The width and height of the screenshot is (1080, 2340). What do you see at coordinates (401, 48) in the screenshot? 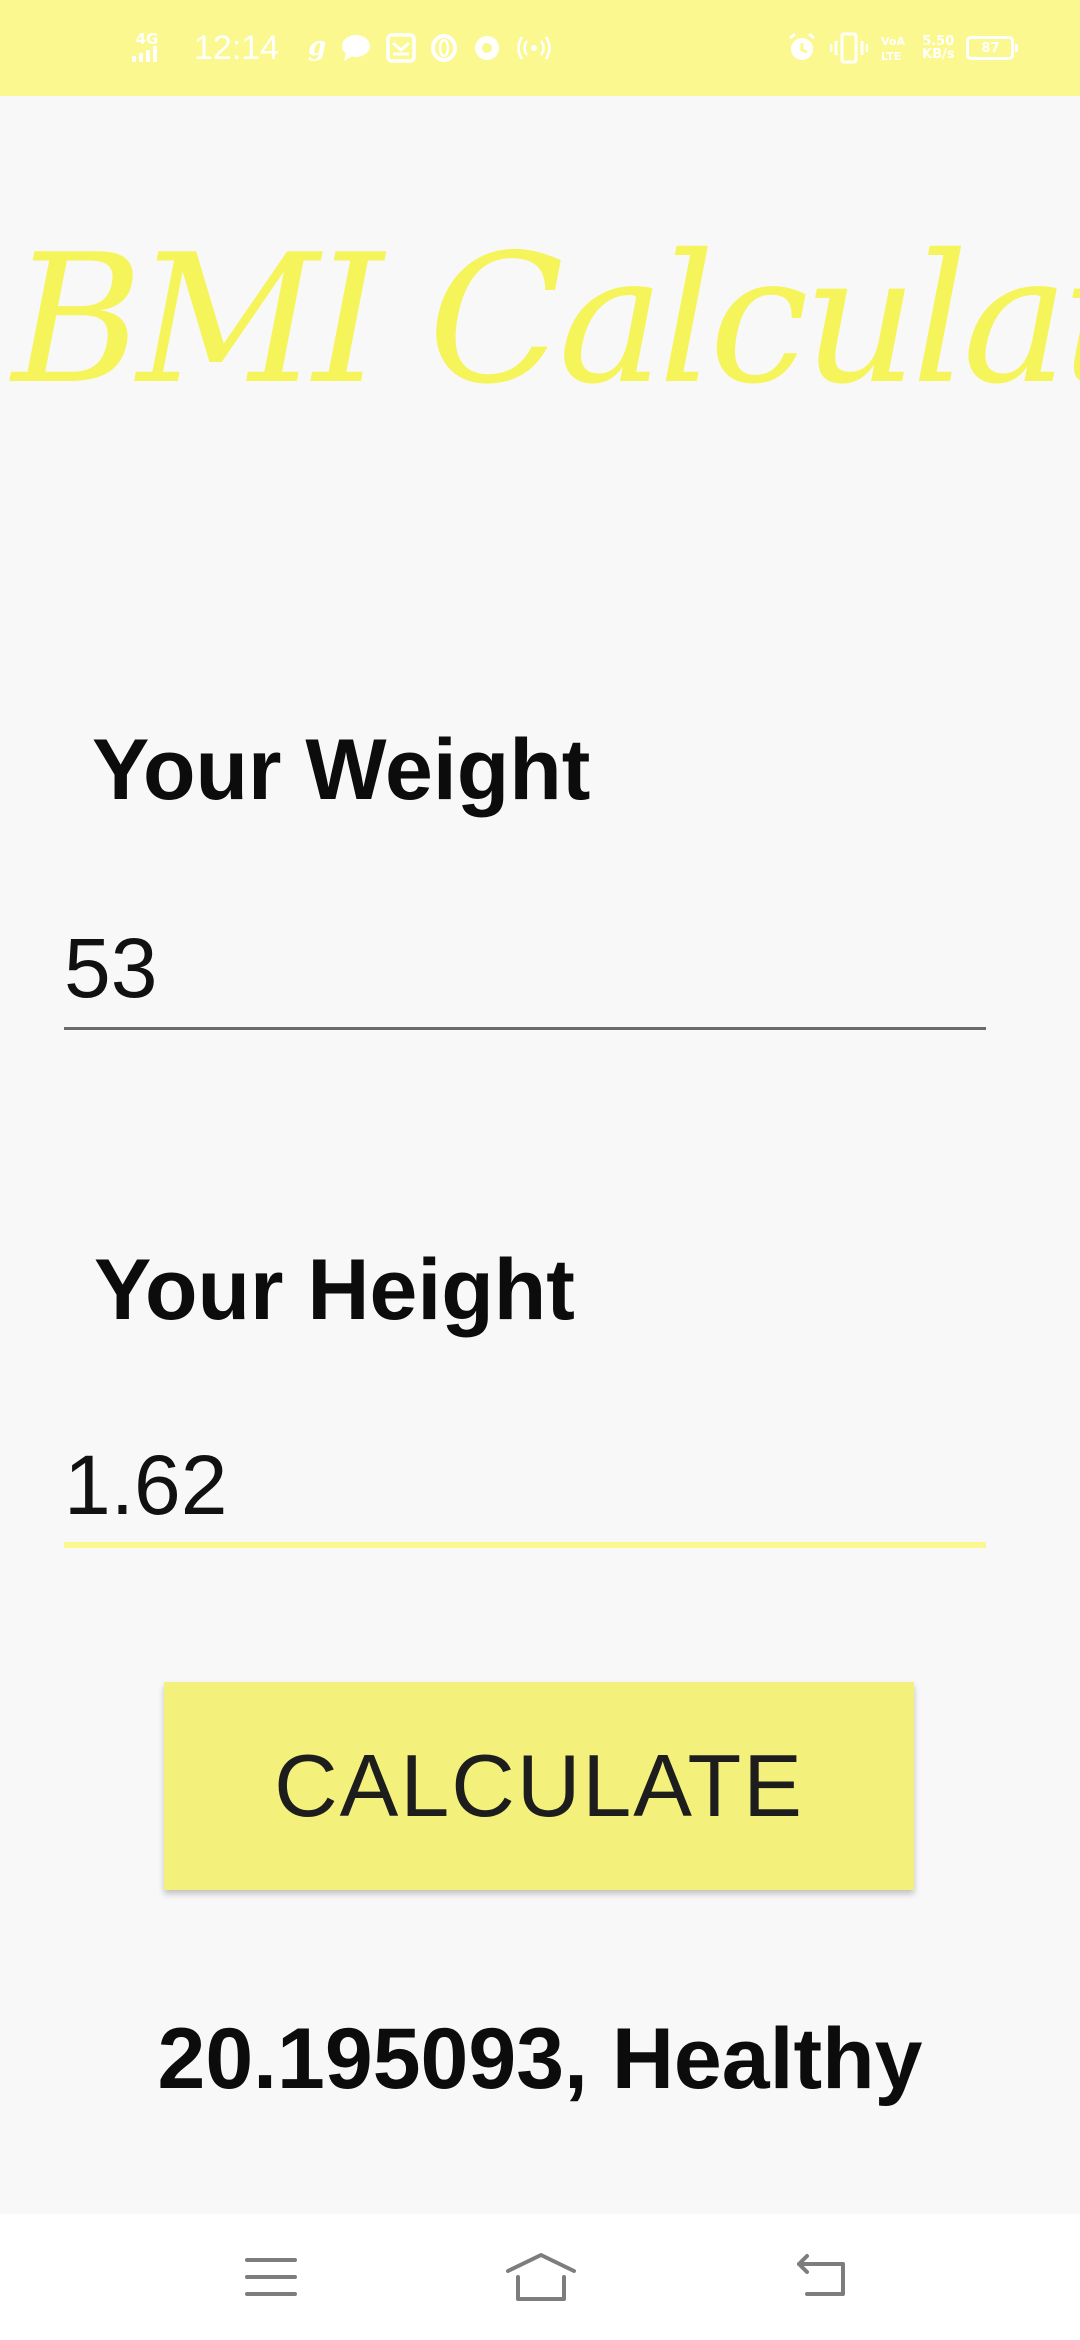
I see `mail-icon` at bounding box center [401, 48].